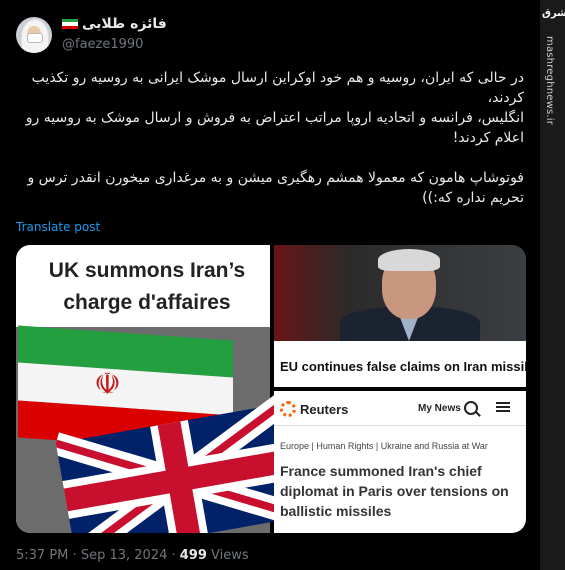  What do you see at coordinates (42, 555) in the screenshot?
I see `tweet-time: 5:37 PM` at bounding box center [42, 555].